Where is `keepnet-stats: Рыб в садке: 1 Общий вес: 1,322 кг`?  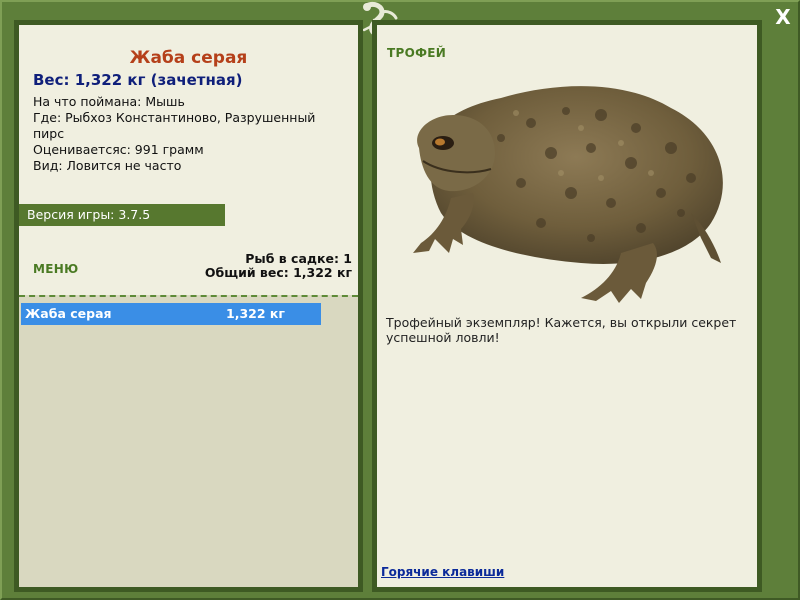
keepnet-stats: Рыб в садке: 1 Общий вес: 1,322 кг is located at coordinates (278, 266).